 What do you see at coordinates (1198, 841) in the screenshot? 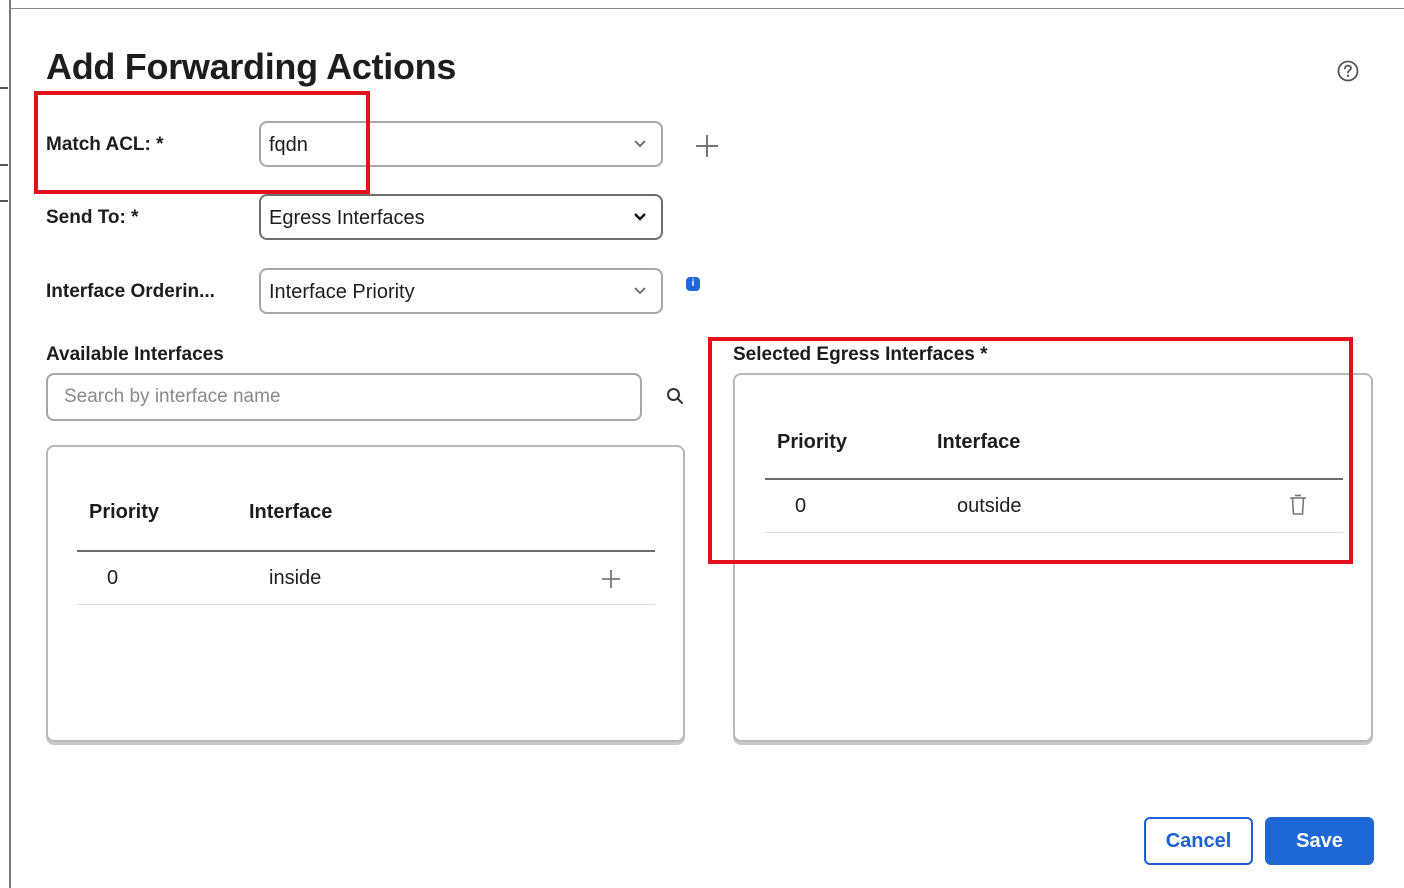
I see `cancel-button: Cancel` at bounding box center [1198, 841].